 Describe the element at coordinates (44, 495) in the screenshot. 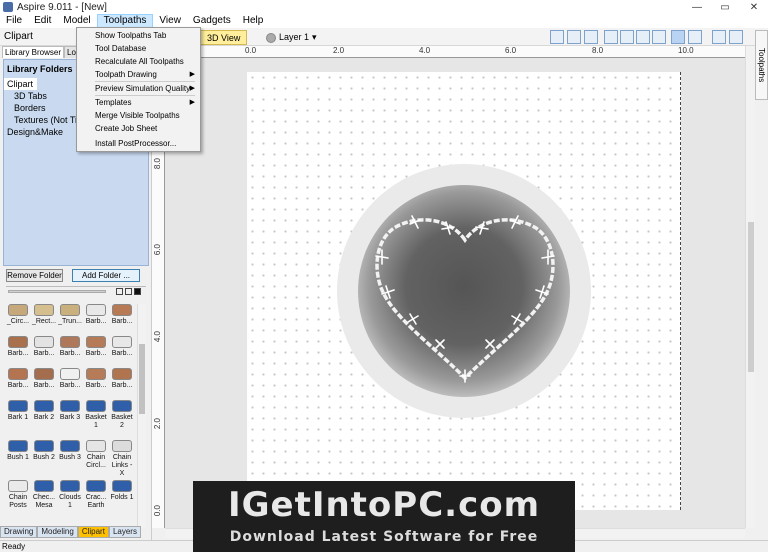

I see `clipart-item: Chec... Mesa` at that location.